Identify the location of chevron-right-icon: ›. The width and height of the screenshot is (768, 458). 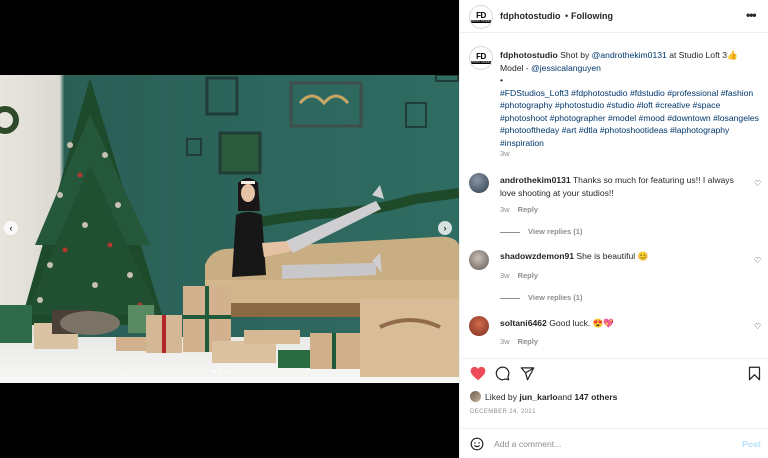
(445, 228).